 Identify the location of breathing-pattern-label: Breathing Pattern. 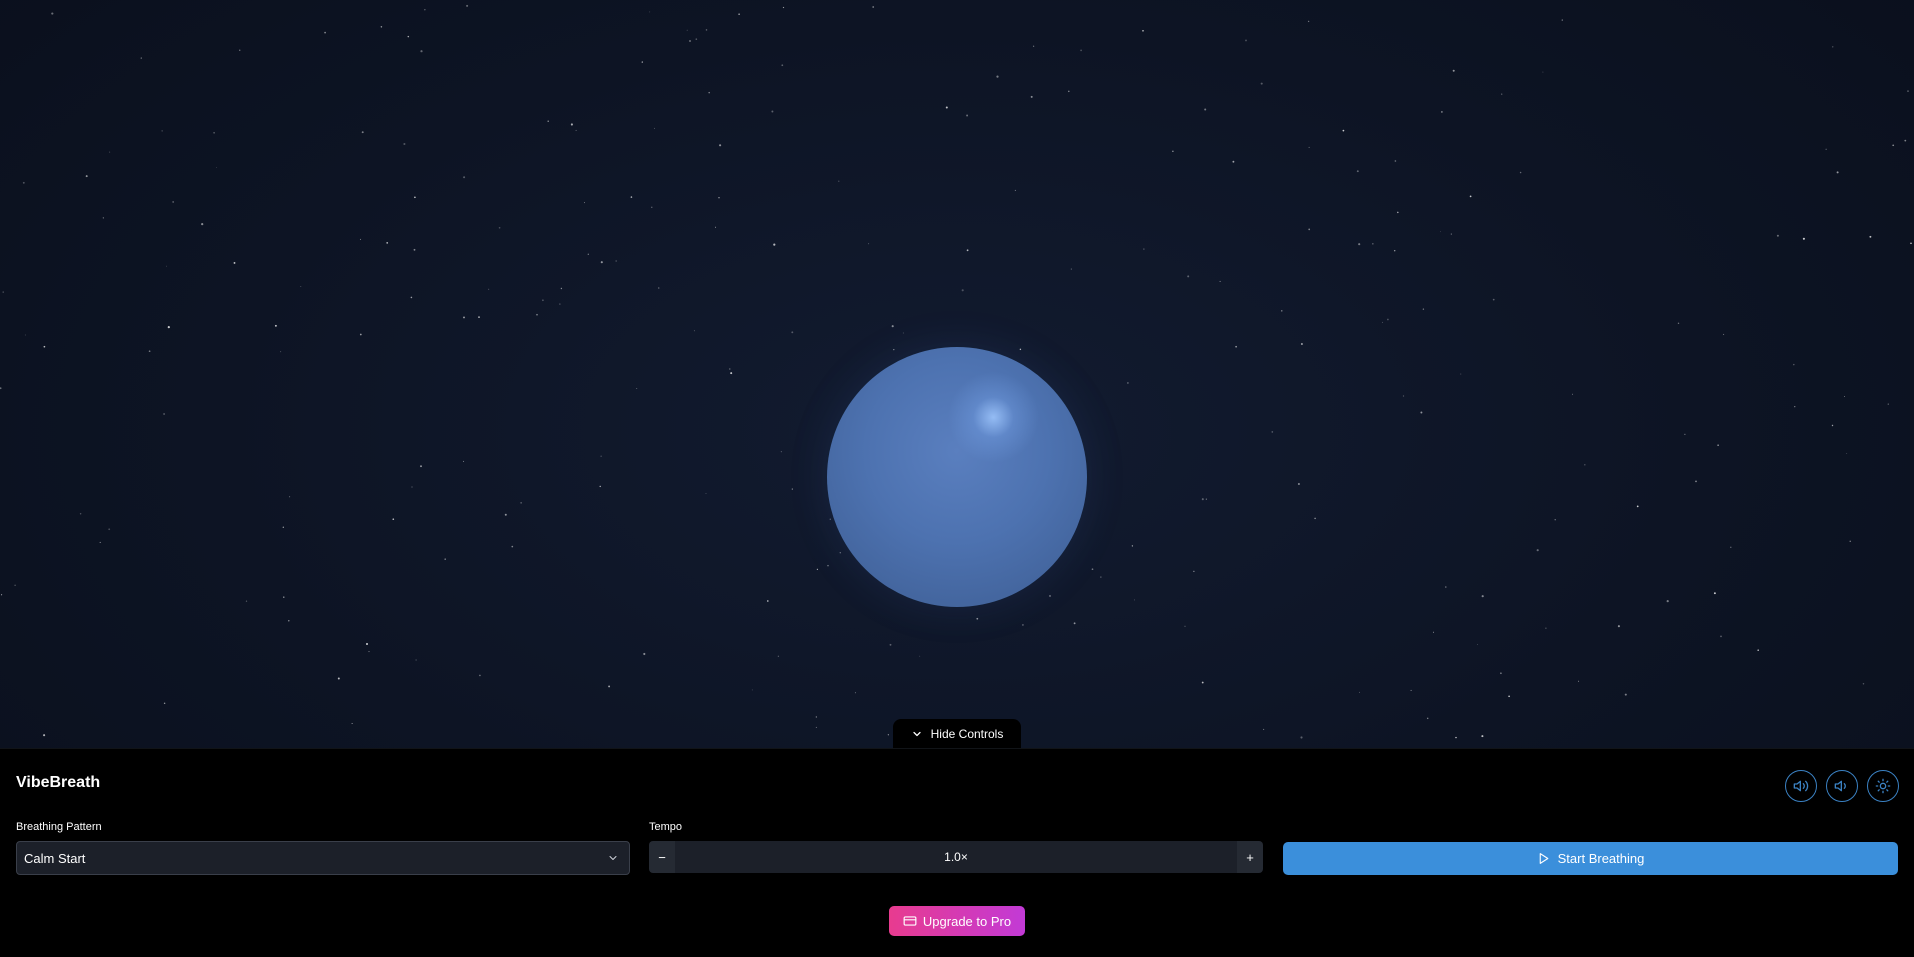
(59, 827).